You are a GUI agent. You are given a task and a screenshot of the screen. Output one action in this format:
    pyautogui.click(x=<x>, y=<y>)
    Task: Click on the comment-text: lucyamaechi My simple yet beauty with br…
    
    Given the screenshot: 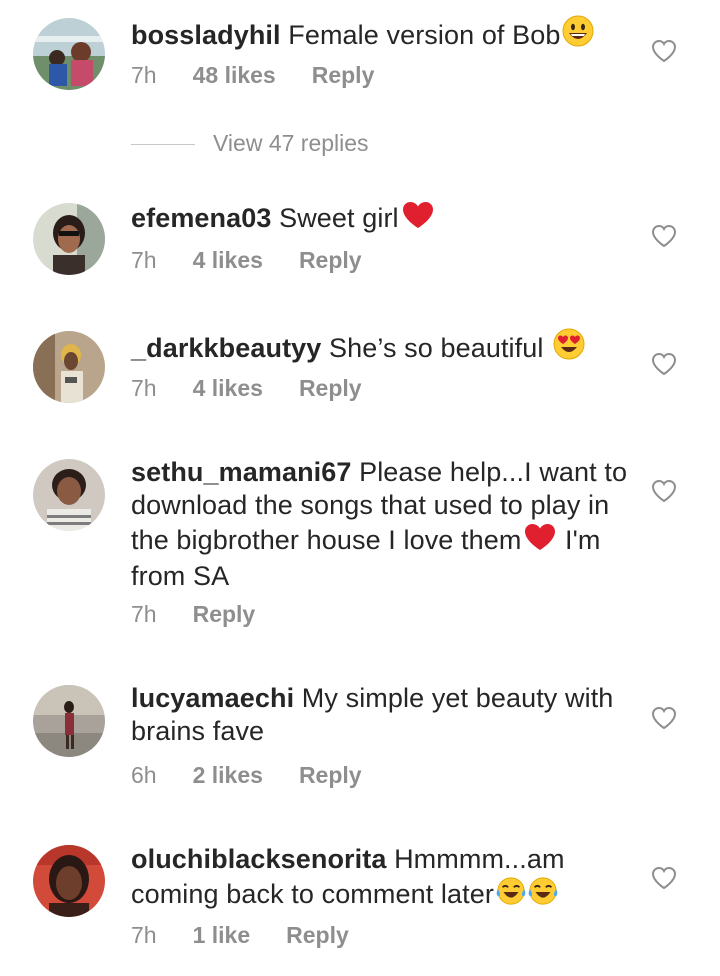 What is the action you would take?
    pyautogui.click(x=381, y=715)
    